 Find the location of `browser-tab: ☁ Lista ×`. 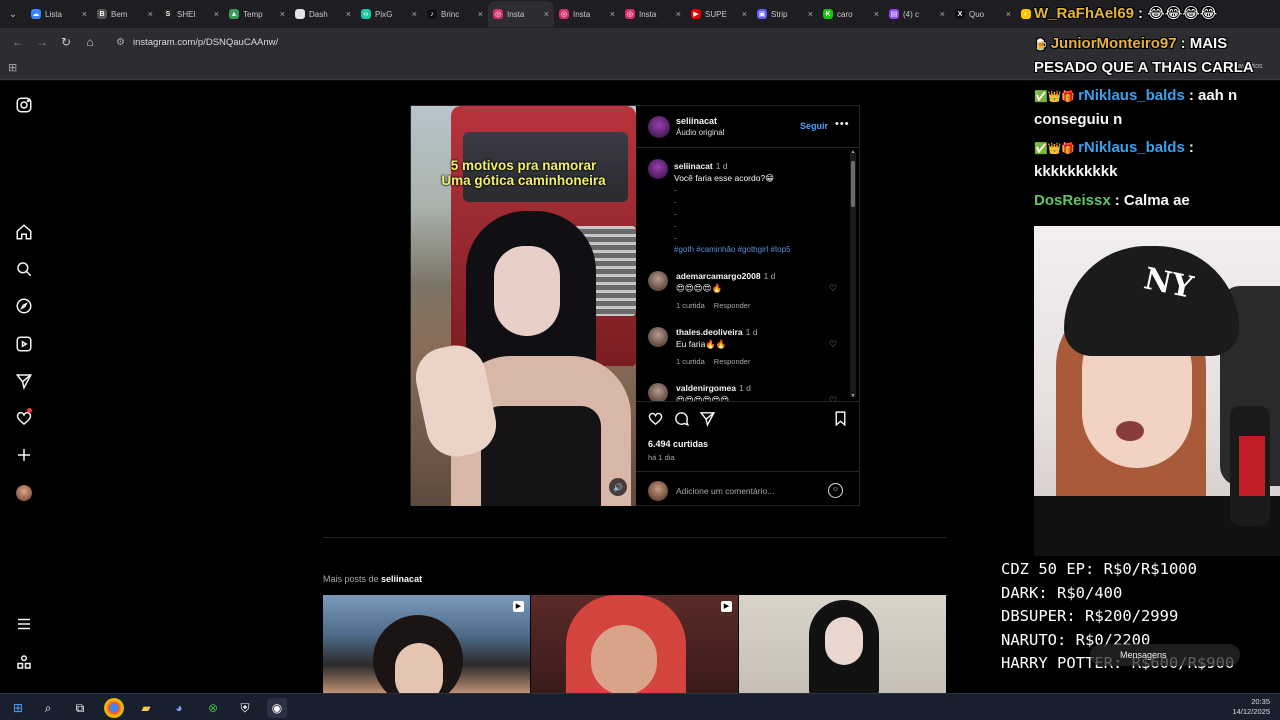

browser-tab: ☁ Lista × is located at coordinates (59, 14).